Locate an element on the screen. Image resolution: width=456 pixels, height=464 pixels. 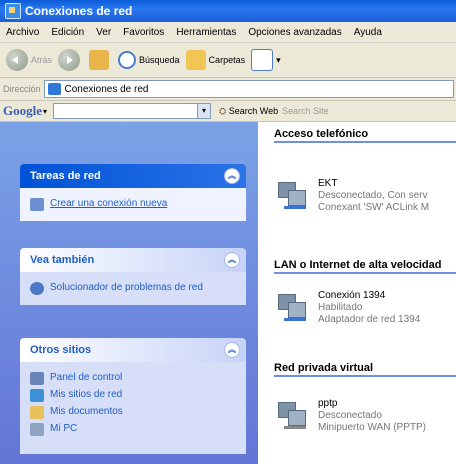
see-also-title: Vea también is located at coordinates (62, 260).